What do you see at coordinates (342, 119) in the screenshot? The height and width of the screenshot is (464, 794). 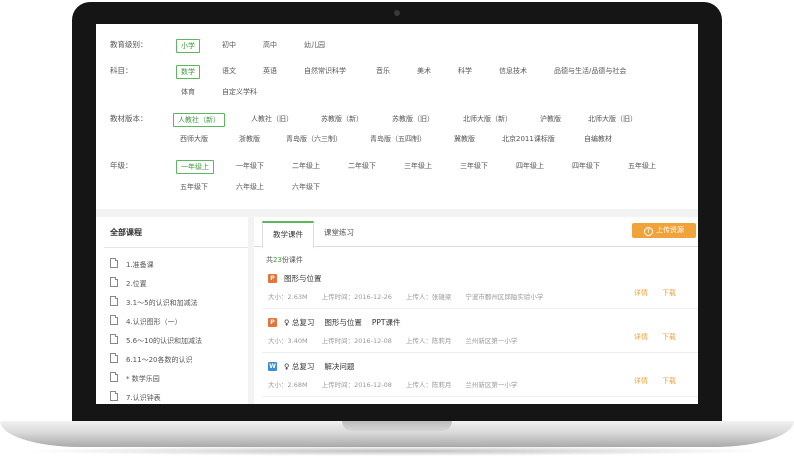 I see `filter-edition-sj-new: 苏教版（新）` at bounding box center [342, 119].